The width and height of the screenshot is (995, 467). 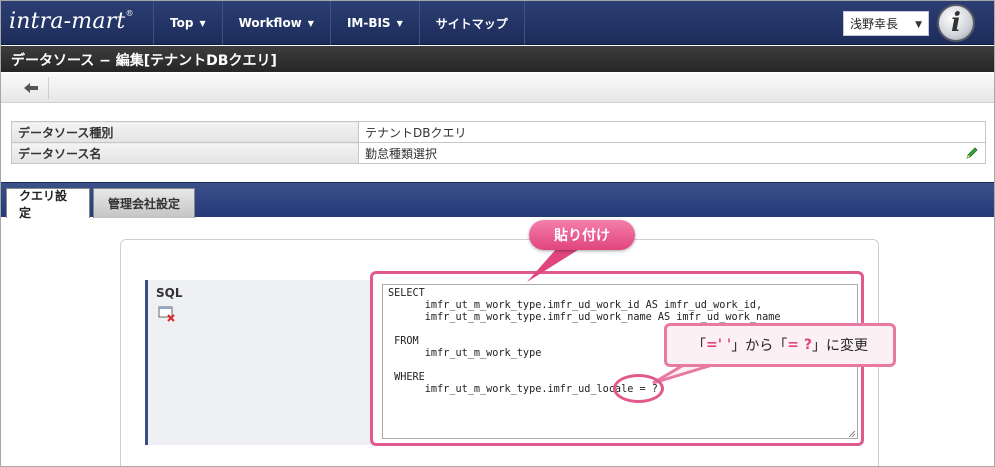 I want to click on user-menu-dropdown: 浅野幸長 ▼, so click(x=886, y=23).